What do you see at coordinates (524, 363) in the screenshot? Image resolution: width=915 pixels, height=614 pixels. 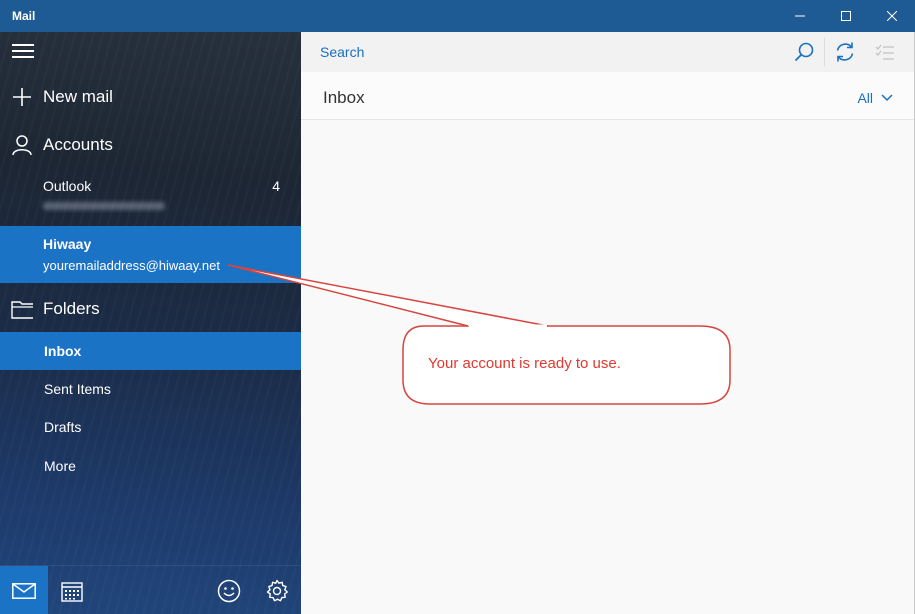 I see `callout-text: Your account is ready to use.` at bounding box center [524, 363].